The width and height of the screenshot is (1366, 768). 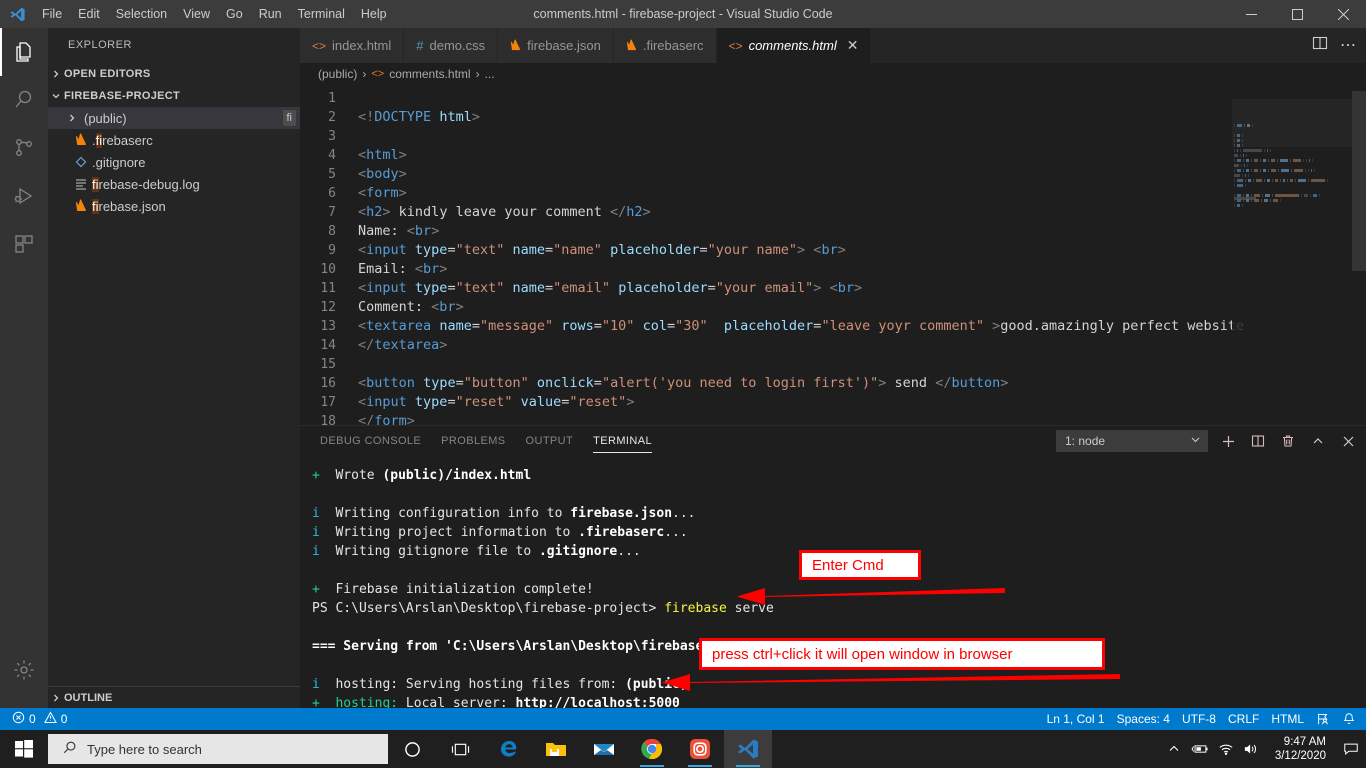 I want to click on tree-item-public: (public) fi, so click(x=174, y=118).